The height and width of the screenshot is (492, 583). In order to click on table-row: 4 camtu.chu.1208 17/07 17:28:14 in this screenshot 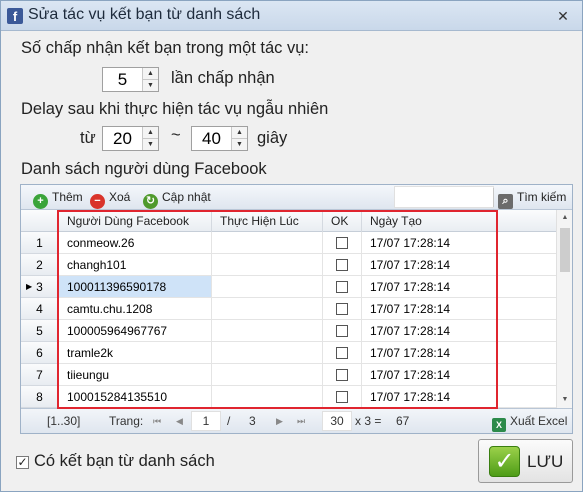, I will do `click(288, 309)`.